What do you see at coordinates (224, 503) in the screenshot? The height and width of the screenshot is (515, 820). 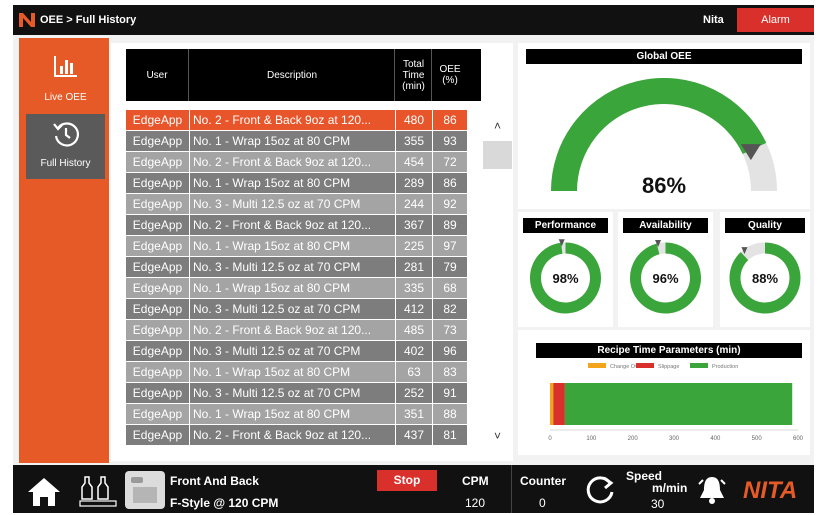 I see `recipe-format: F-Style @ 120 CPM` at bounding box center [224, 503].